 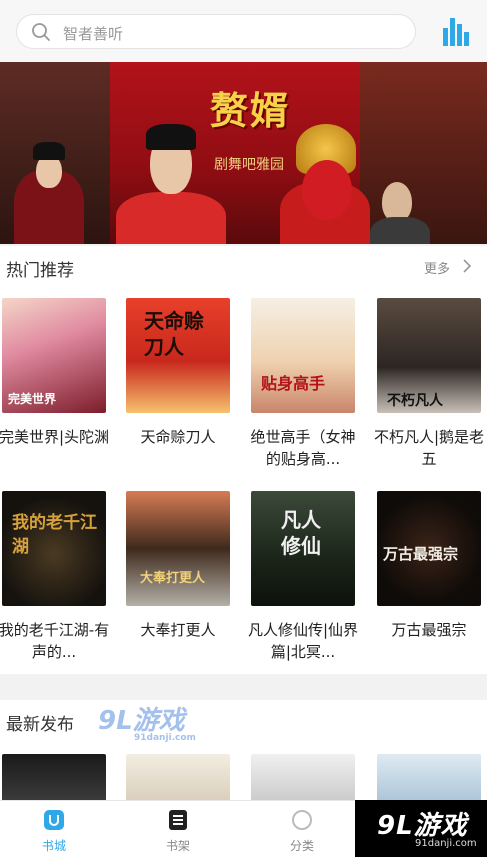 What do you see at coordinates (429, 630) in the screenshot?
I see `book-title: 万古最强宗` at bounding box center [429, 630].